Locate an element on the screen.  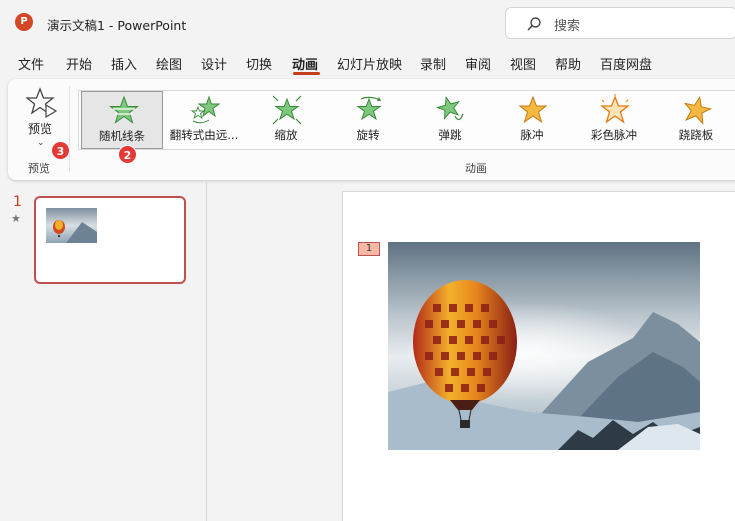
search-icon is located at coordinates (534, 24).